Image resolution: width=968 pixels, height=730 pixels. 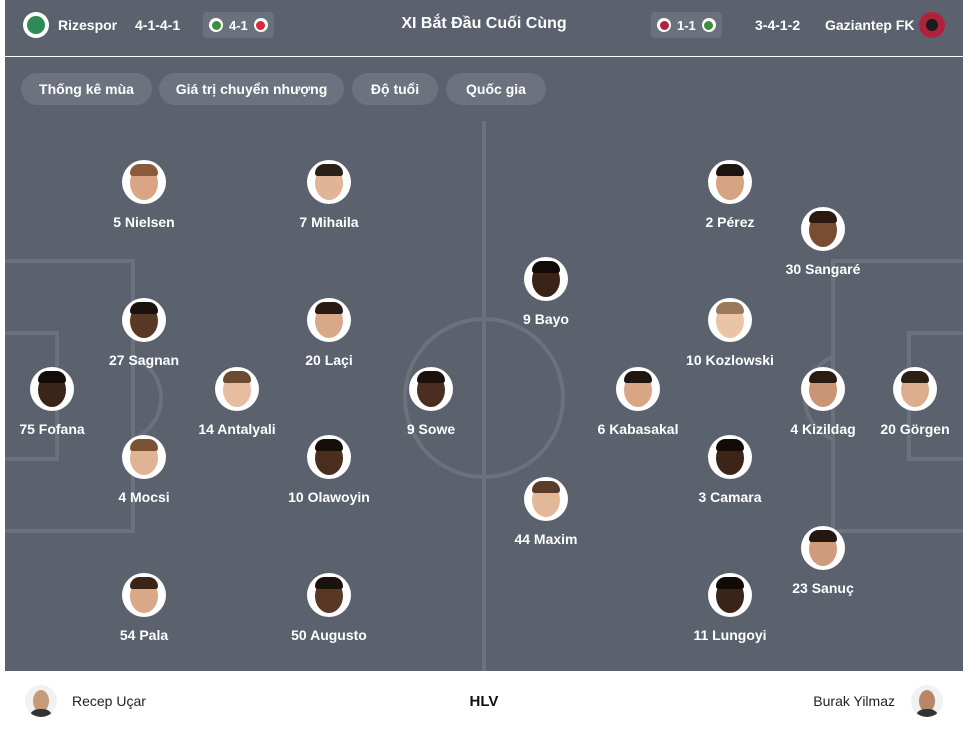 What do you see at coordinates (927, 701) in the screenshot?
I see `away-coach-avatar` at bounding box center [927, 701].